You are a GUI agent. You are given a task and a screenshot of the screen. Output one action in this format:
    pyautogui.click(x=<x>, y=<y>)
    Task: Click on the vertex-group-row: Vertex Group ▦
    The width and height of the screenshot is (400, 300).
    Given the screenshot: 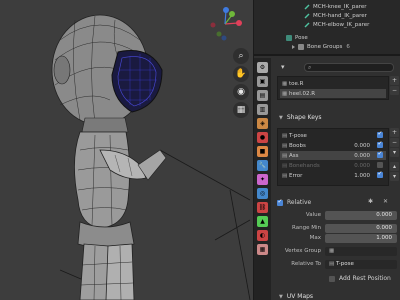 What is the action you would take?
    pyautogui.click(x=336, y=251)
    